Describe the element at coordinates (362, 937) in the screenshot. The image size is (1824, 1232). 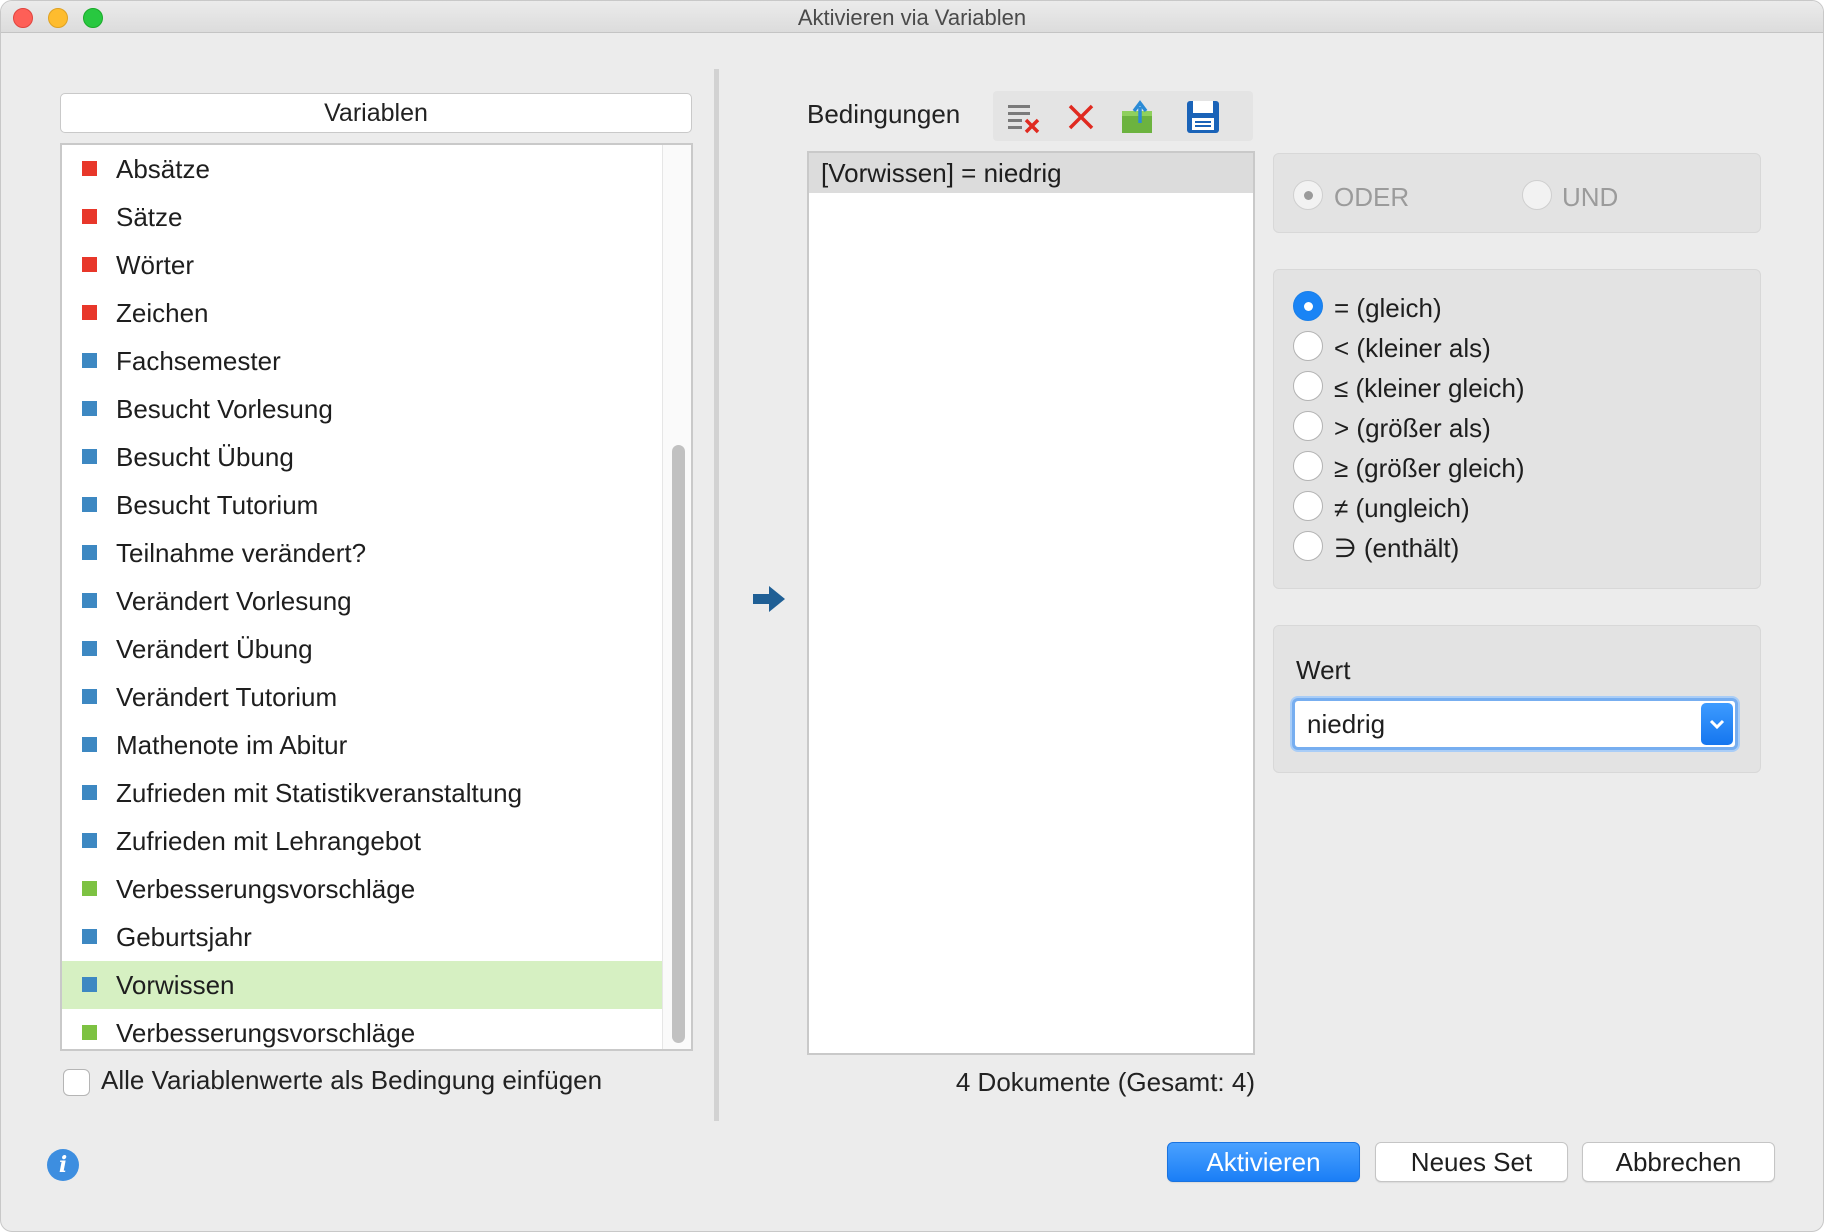
I see `variable-item: Geburtsjahr` at that location.